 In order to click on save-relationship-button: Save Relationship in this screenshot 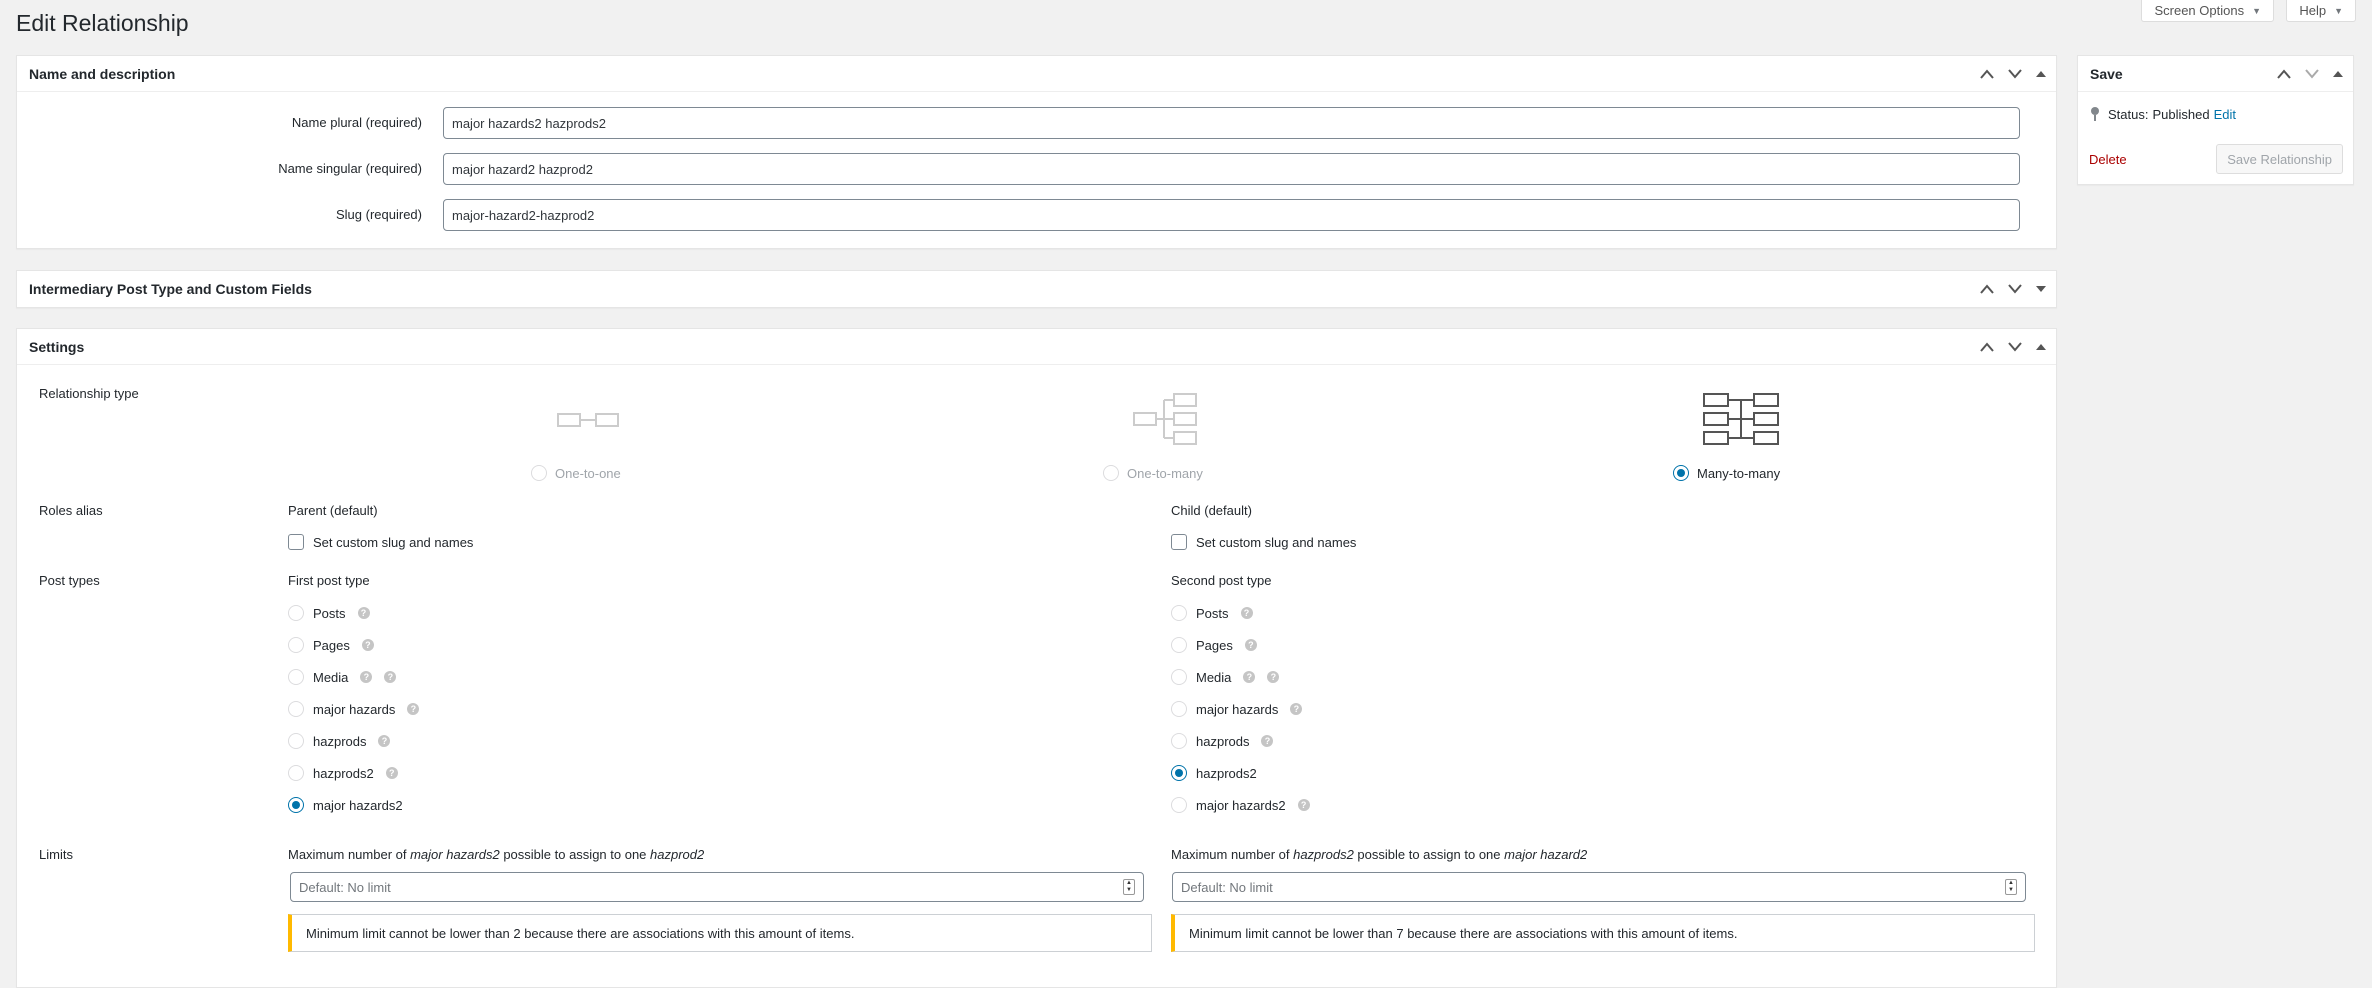, I will do `click(2279, 159)`.